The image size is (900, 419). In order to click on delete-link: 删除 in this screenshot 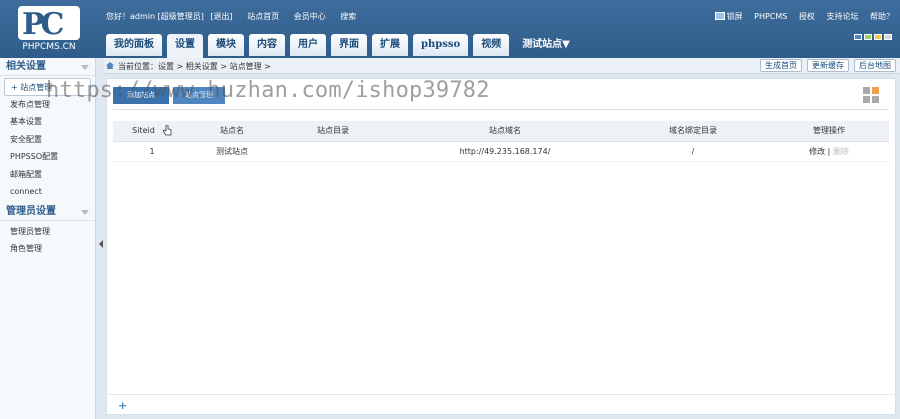, I will do `click(841, 151)`.